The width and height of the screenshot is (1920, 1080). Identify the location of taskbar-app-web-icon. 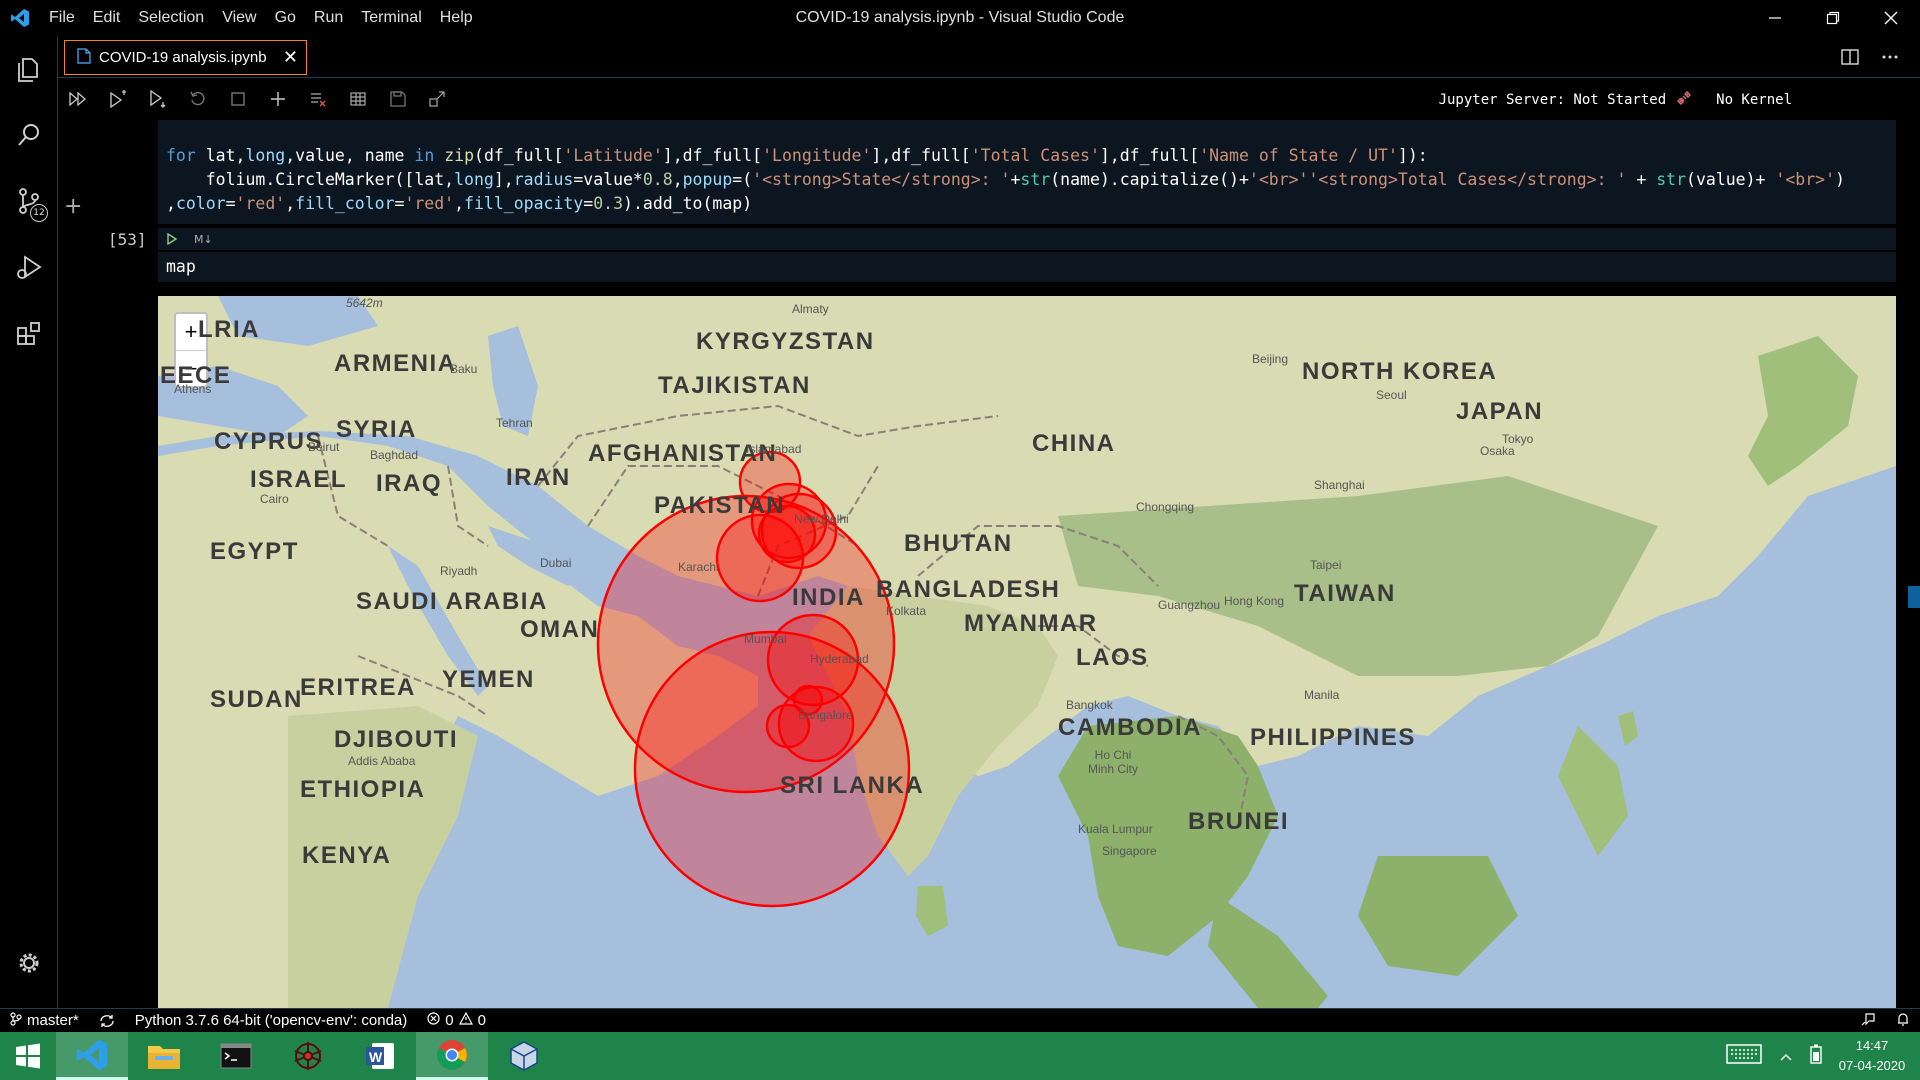
(308, 1056).